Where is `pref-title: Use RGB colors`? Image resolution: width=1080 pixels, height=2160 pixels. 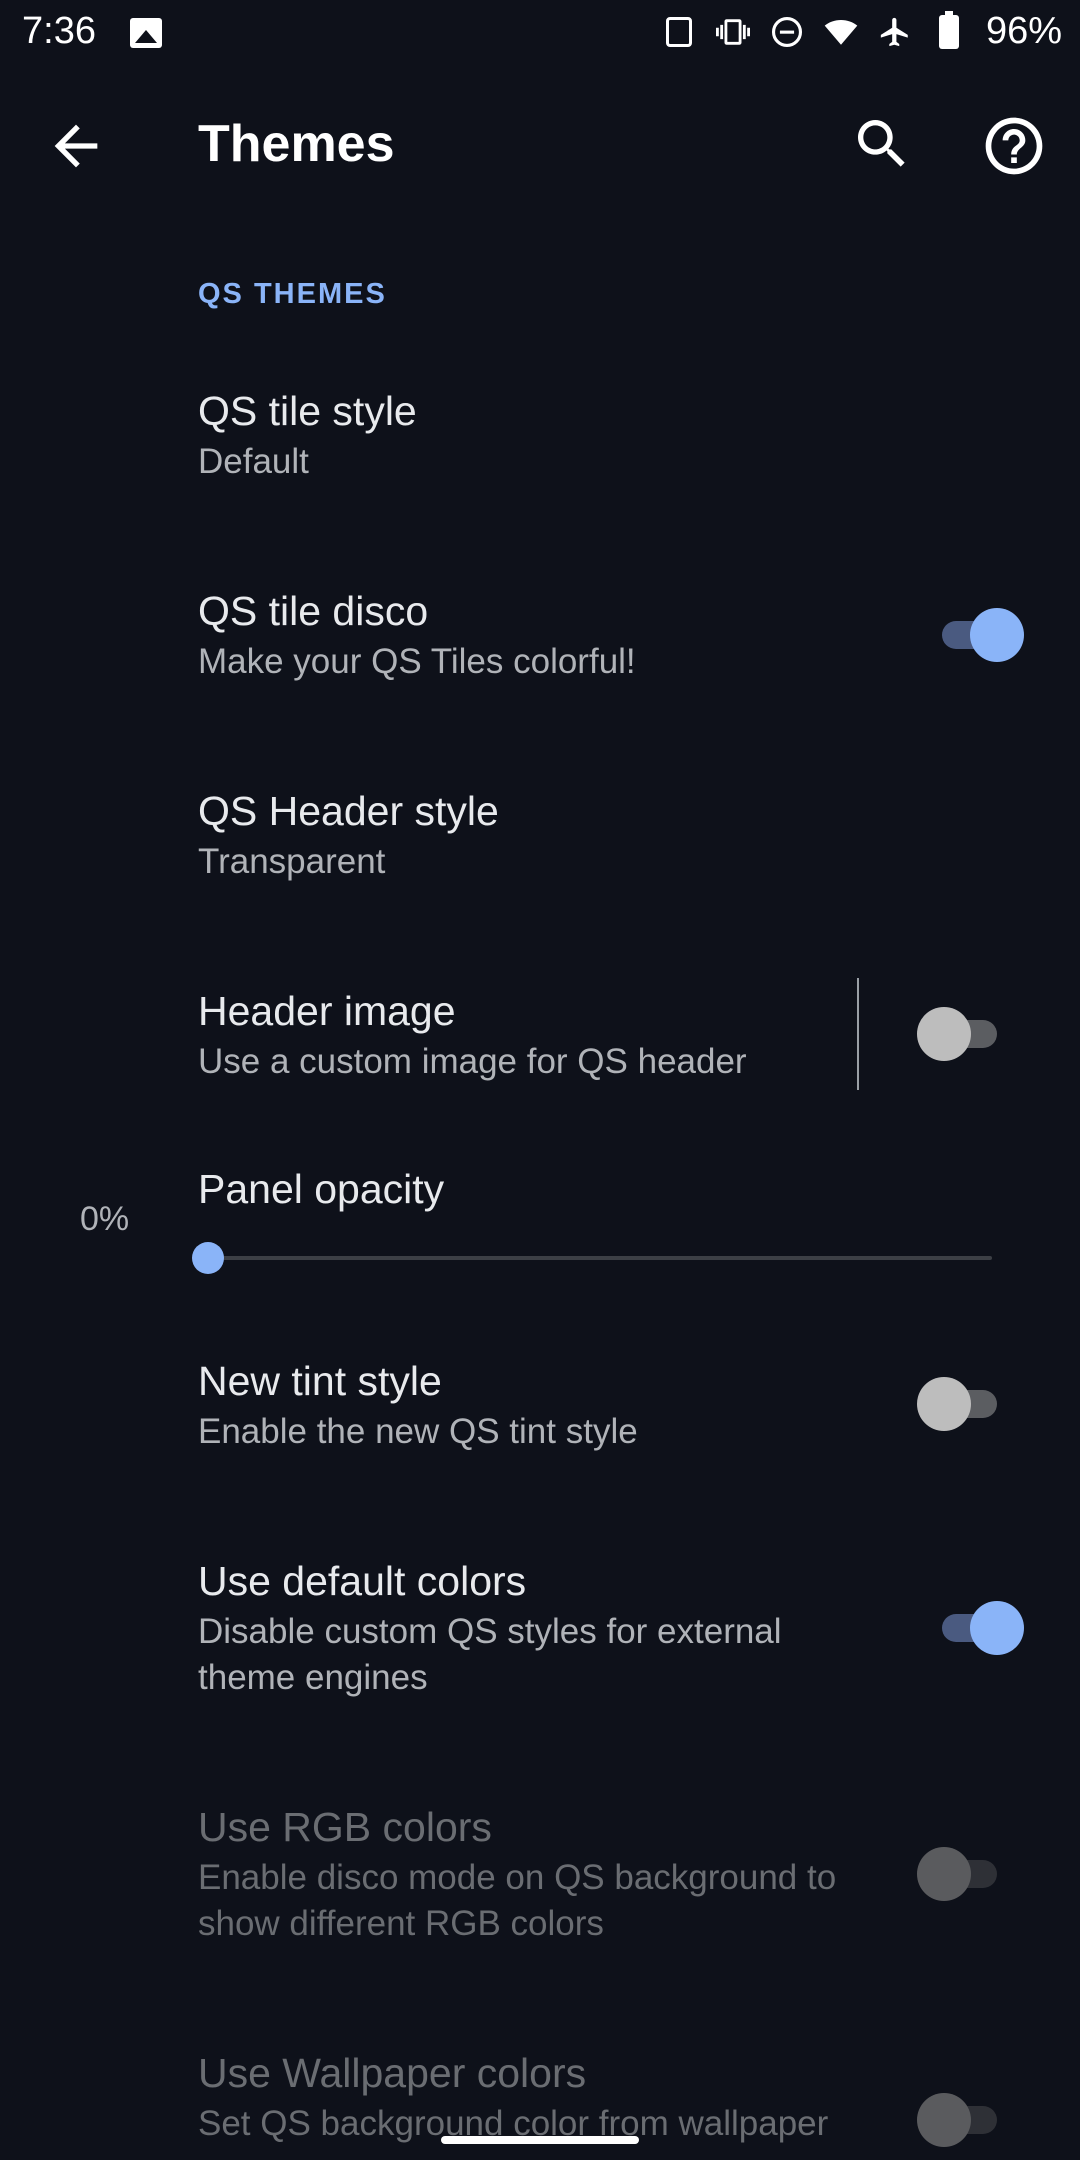 pref-title: Use RGB colors is located at coordinates (345, 1827).